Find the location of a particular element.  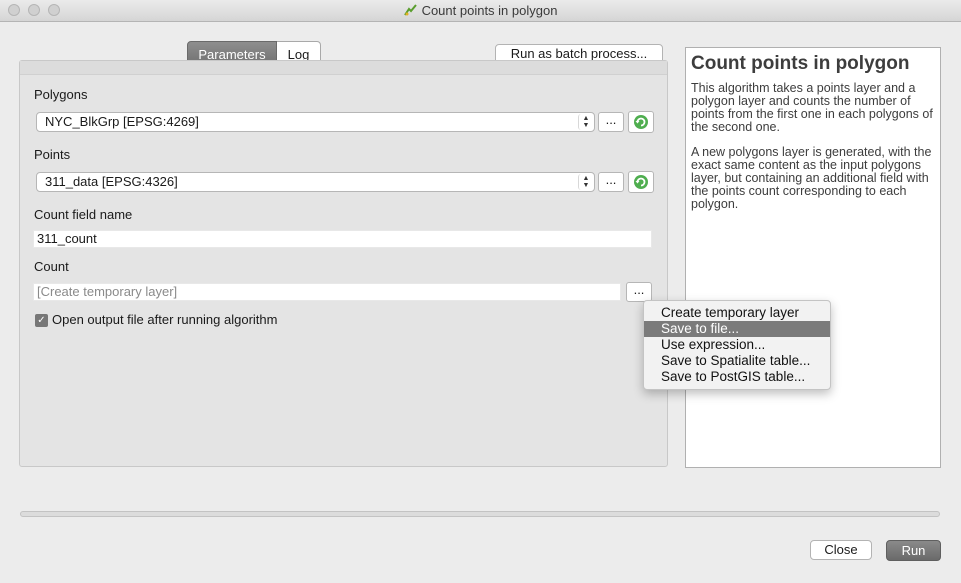

open-output-checkbox: ✓ is located at coordinates (41, 320).